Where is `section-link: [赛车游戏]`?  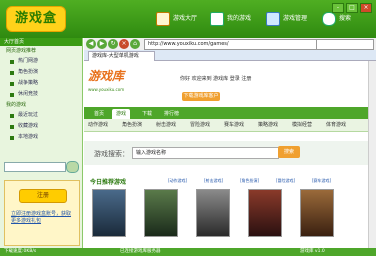
section-link: [赛车游戏] is located at coordinates (321, 181).